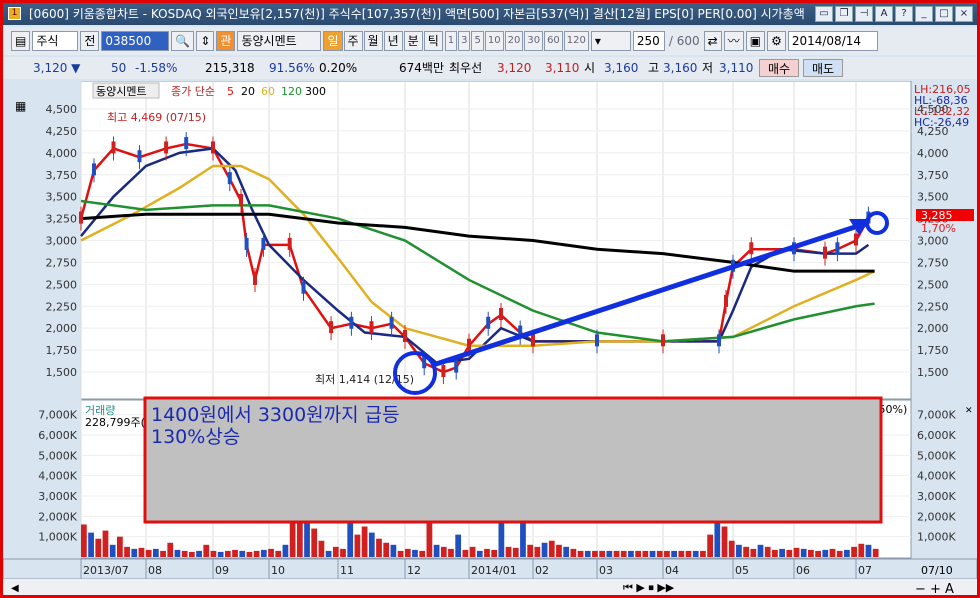 This screenshot has height=598, width=980. Describe the element at coordinates (226, 41) in the screenshot. I see `favorite-button: 관` at that location.